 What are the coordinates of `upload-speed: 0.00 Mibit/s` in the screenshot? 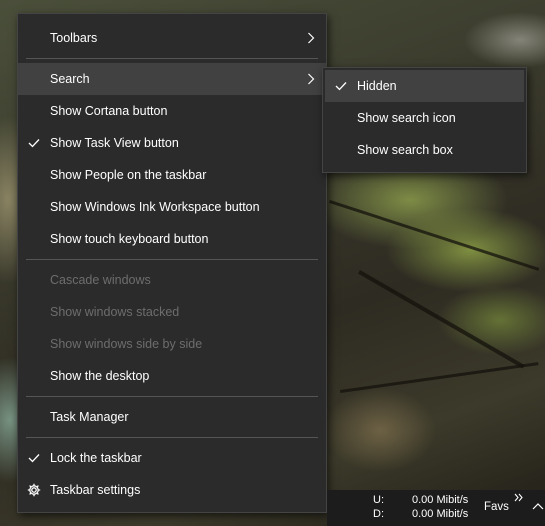 It's located at (440, 500).